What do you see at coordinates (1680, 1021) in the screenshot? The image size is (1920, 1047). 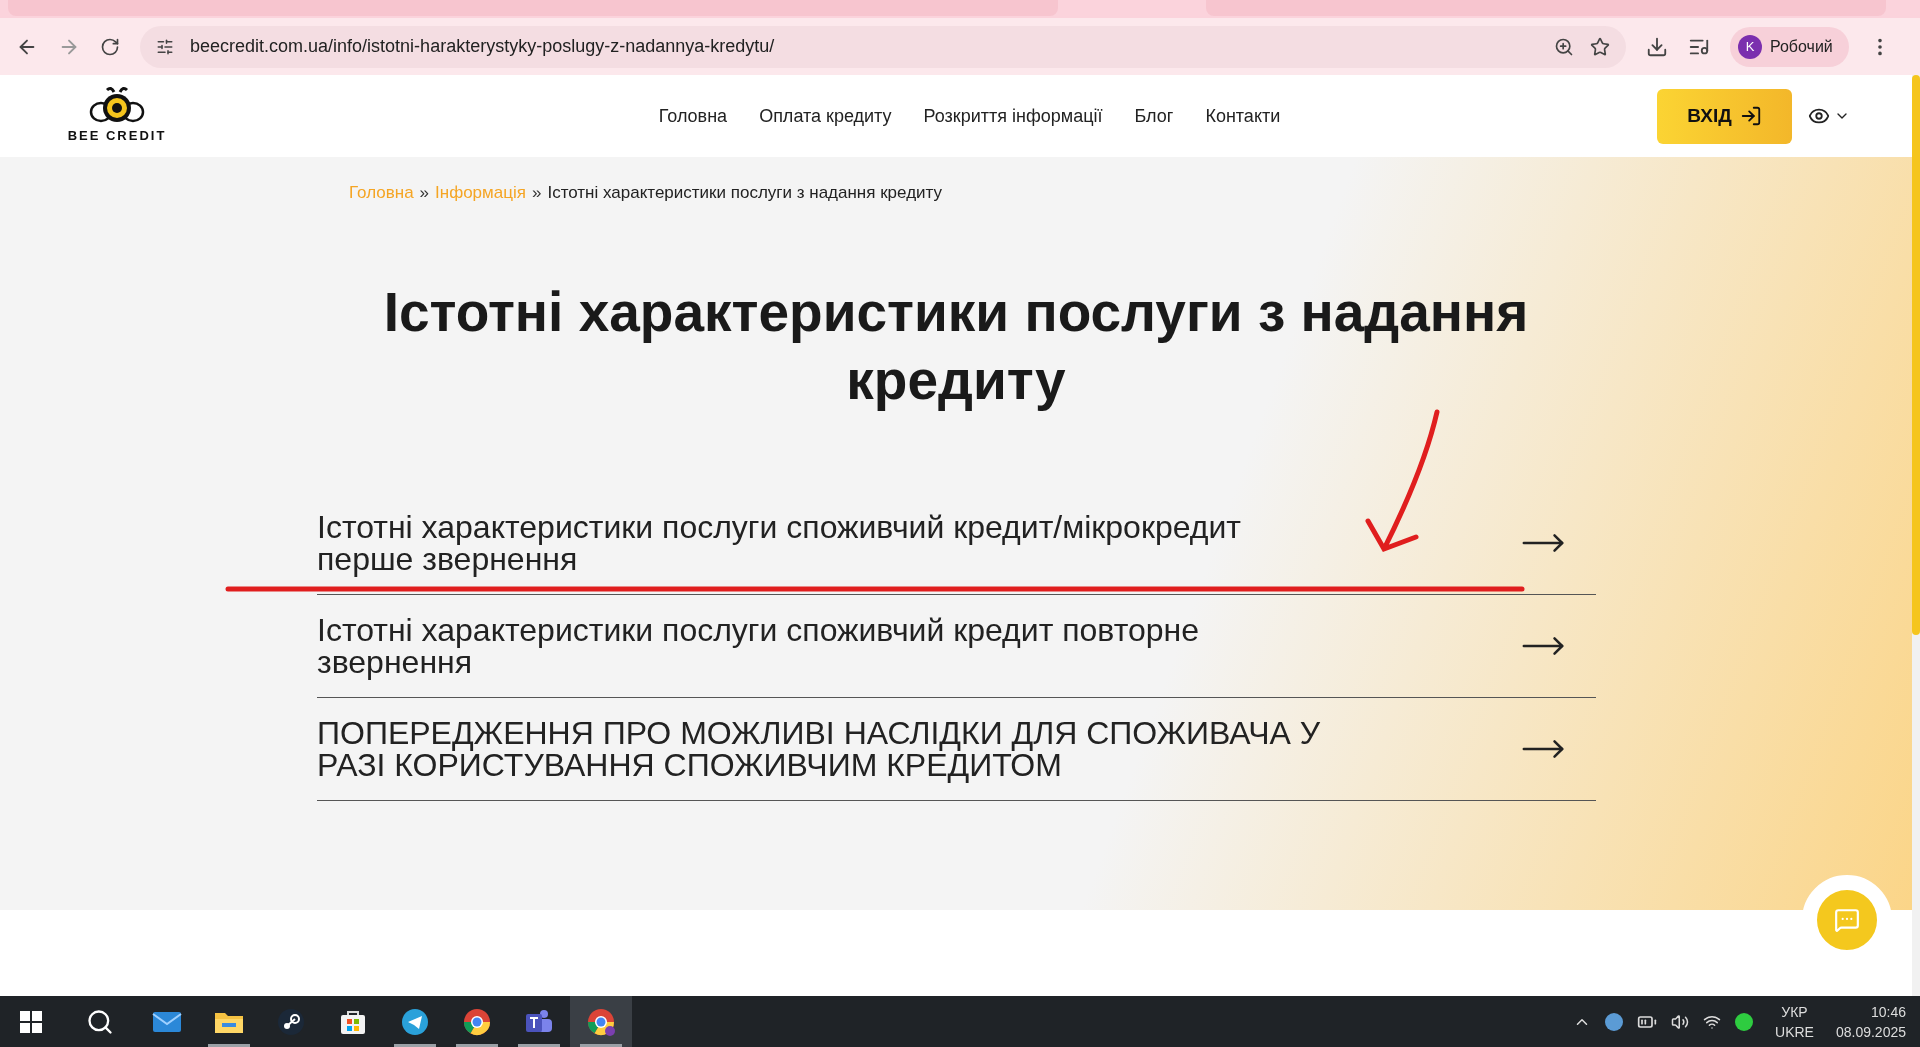 I see `volume-icon` at bounding box center [1680, 1021].